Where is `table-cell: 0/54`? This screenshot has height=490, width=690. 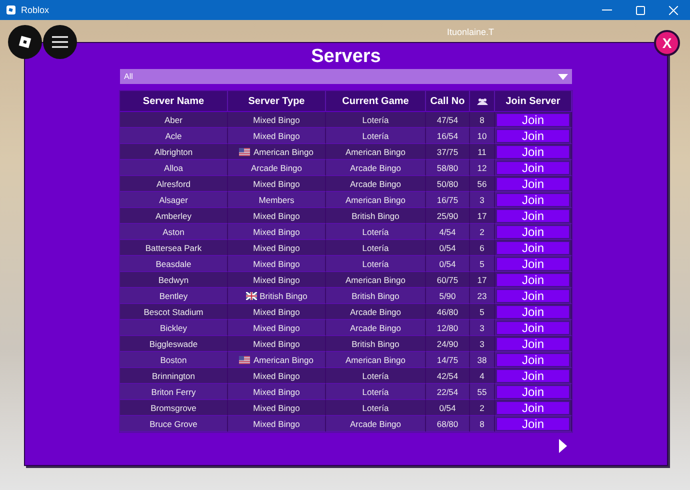 table-cell: 0/54 is located at coordinates (448, 408).